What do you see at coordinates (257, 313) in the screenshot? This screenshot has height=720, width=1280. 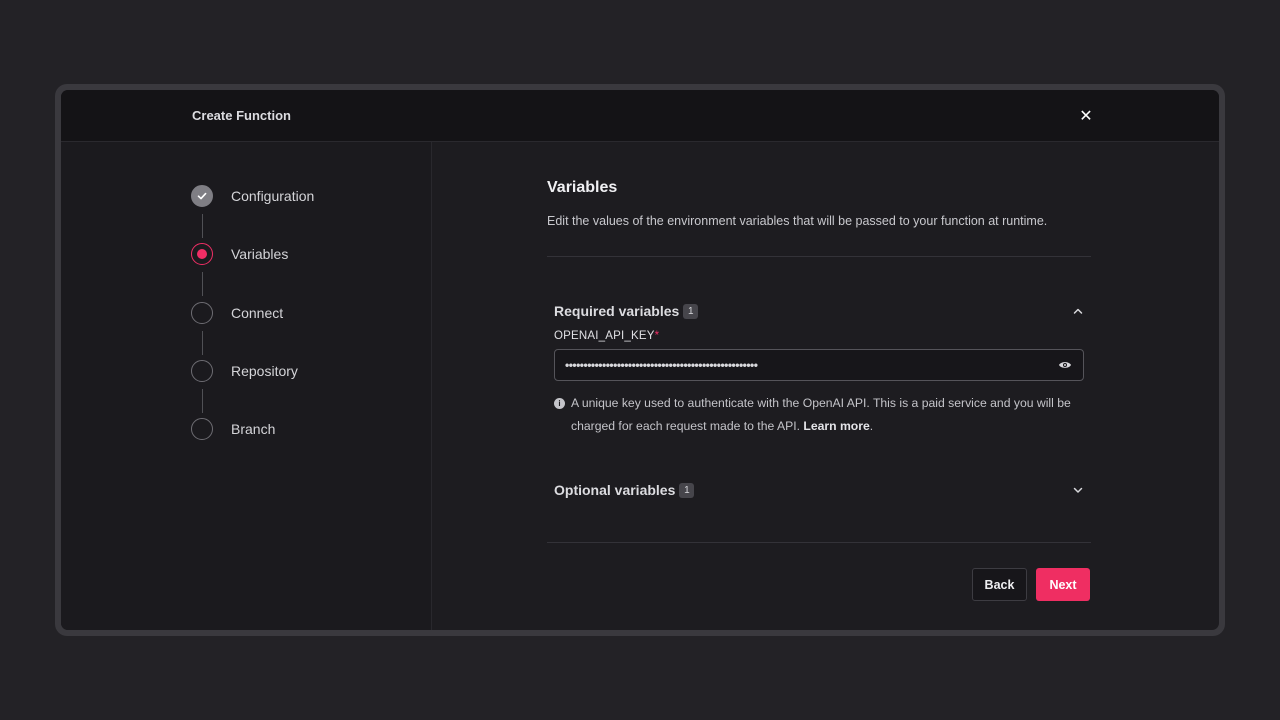 I see `step-label: Connect` at bounding box center [257, 313].